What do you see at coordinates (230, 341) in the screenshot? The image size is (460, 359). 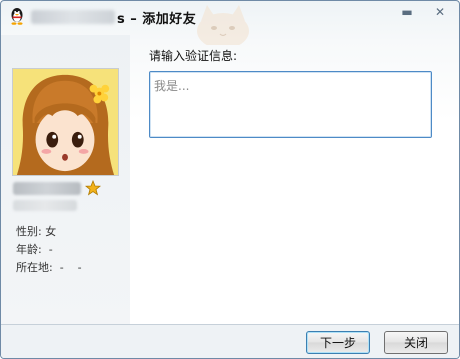 I see `button-bar: 下一步 关闭` at bounding box center [230, 341].